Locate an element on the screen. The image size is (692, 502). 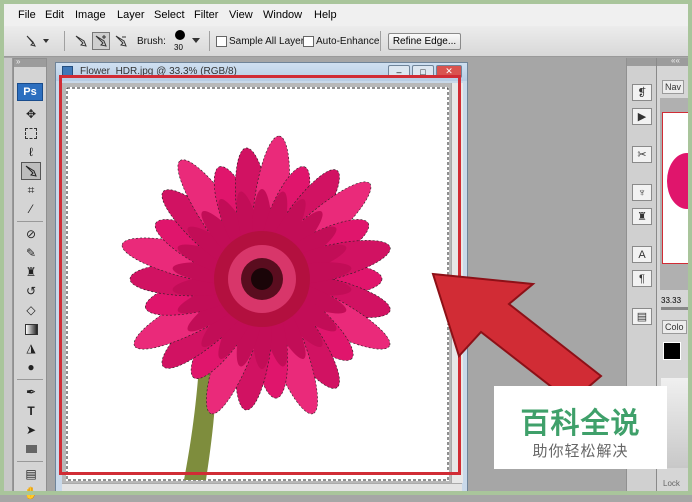
lasso-icon: ℓ is located at coordinates (31, 152).